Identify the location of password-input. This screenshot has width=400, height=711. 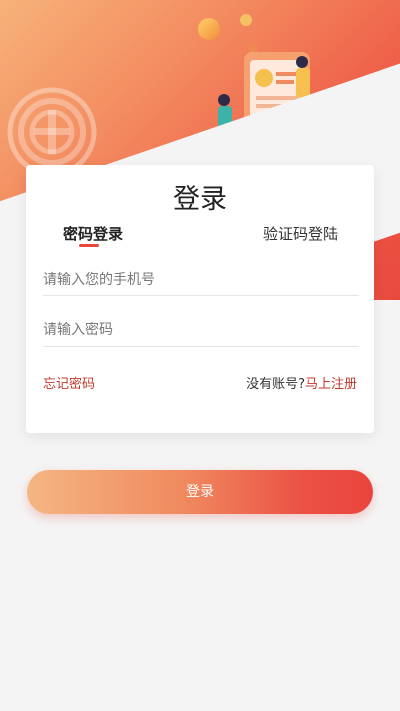
(201, 330).